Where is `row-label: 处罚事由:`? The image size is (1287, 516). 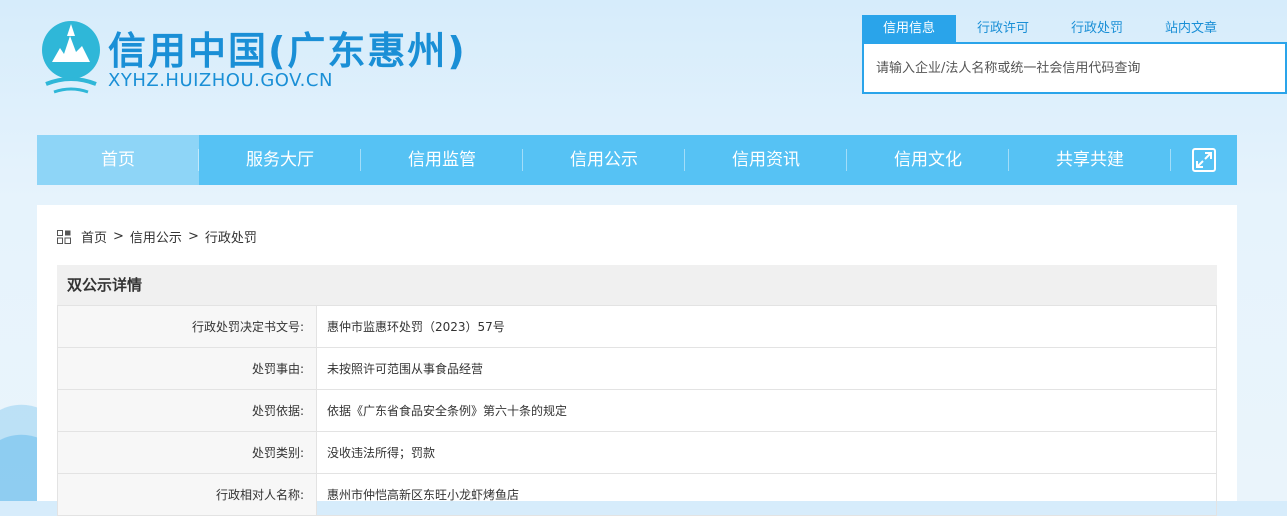 row-label: 处罚事由: is located at coordinates (187, 368).